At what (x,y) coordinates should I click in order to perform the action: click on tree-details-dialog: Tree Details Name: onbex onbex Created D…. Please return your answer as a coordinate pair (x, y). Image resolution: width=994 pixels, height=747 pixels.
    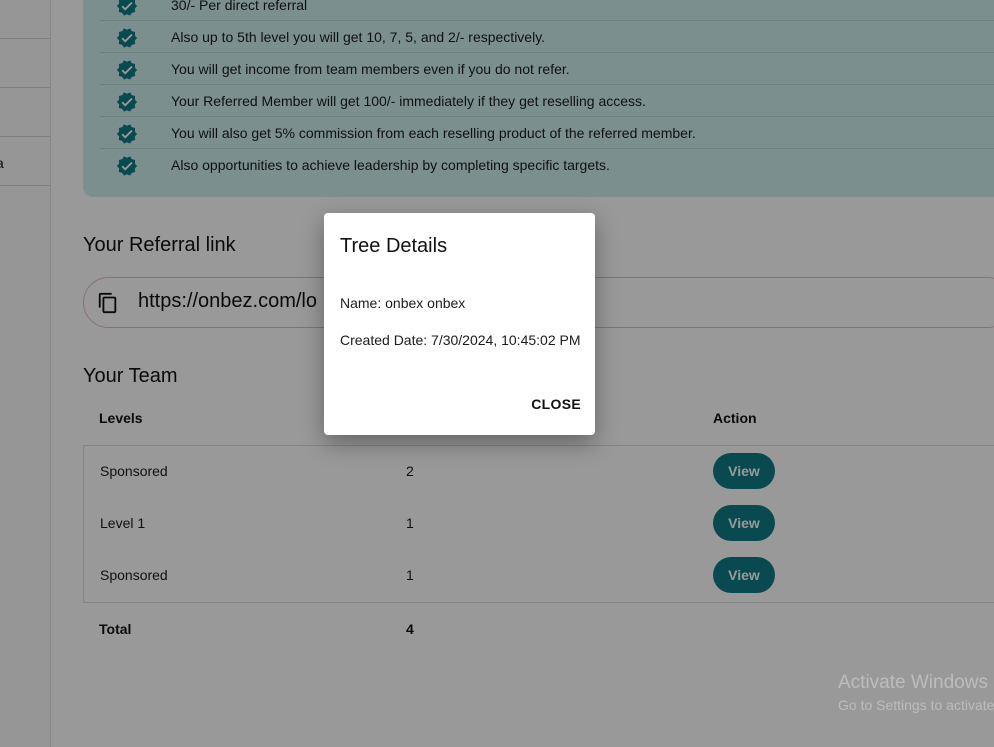
    Looking at the image, I should click on (459, 324).